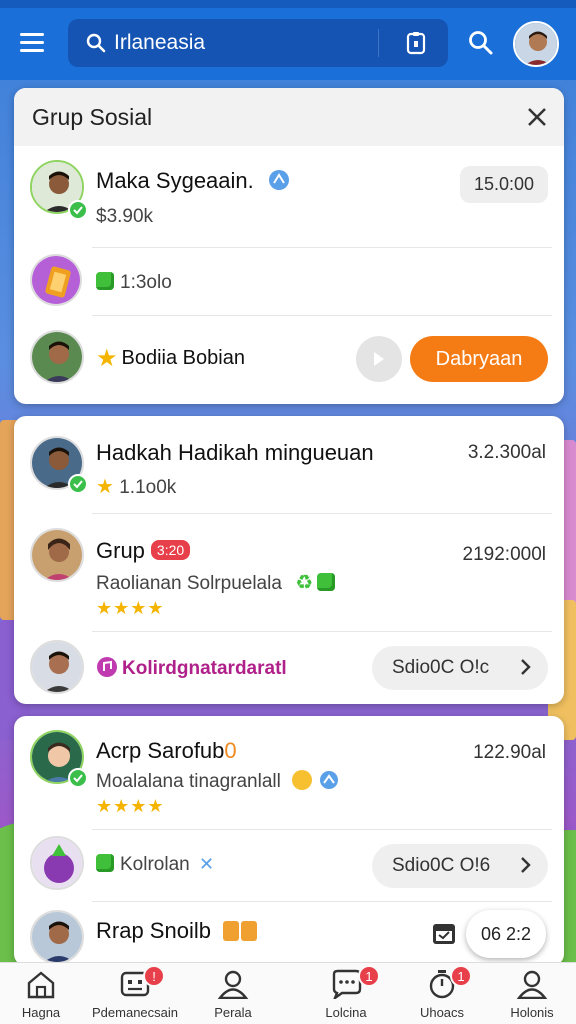 The image size is (576, 1024). Describe the element at coordinates (503, 184) in the screenshot. I see `timestamp: 15.0:00` at that location.